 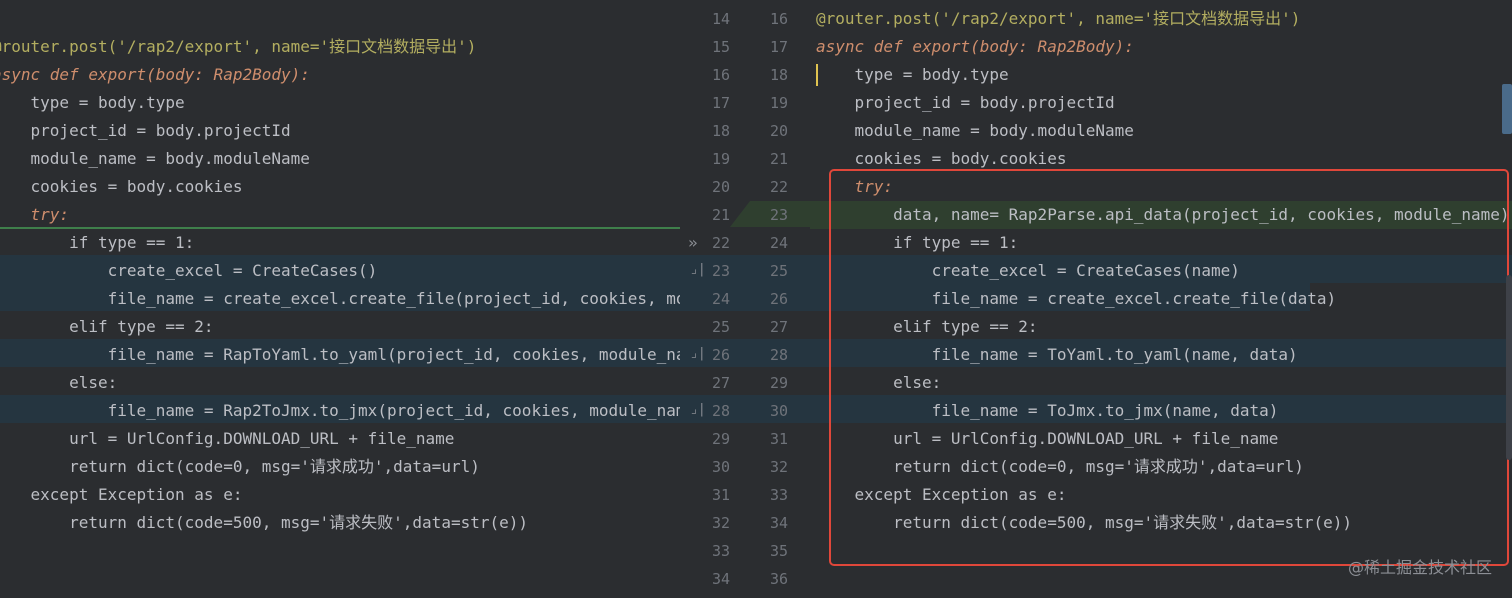 What do you see at coordinates (778, 439) in the screenshot?
I see `right-line-number: 31` at bounding box center [778, 439].